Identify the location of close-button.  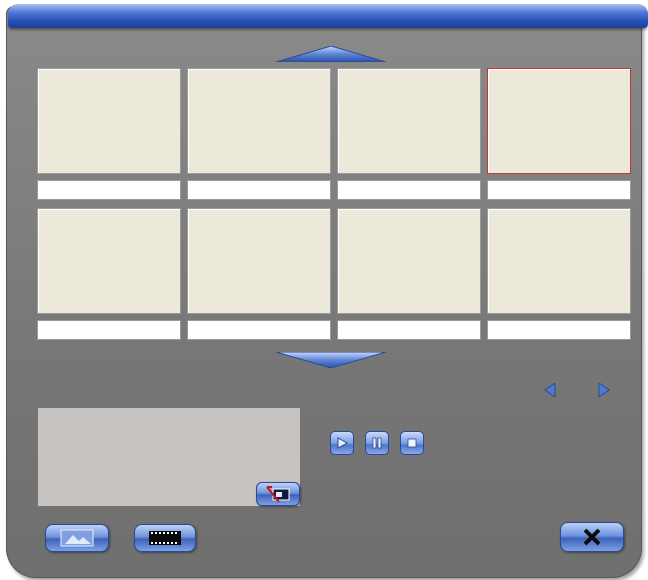
(592, 537).